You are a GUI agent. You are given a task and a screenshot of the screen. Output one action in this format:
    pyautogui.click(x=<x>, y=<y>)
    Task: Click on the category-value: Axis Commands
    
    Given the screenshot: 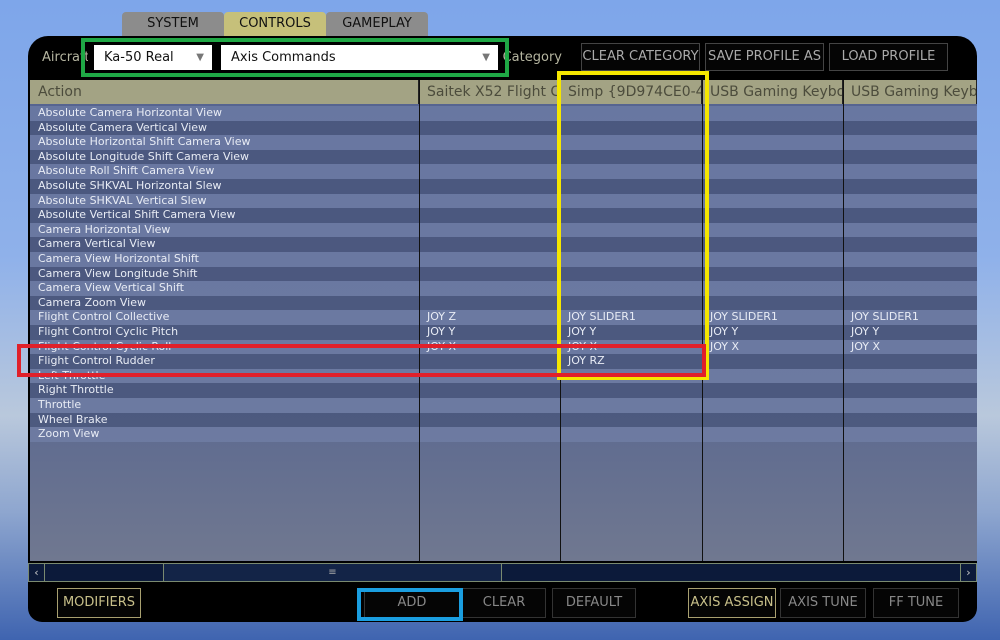 What is the action you would take?
    pyautogui.click(x=283, y=57)
    